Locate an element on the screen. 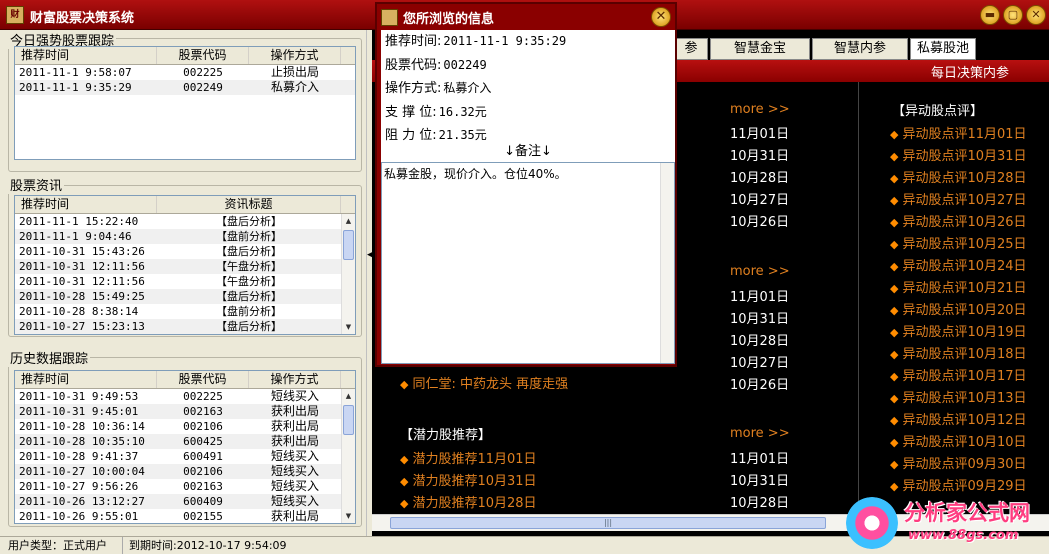 The width and height of the screenshot is (1049, 554). table-row: 2011-10-26 13:12:27 600409 短线买入 is located at coordinates (185, 501).